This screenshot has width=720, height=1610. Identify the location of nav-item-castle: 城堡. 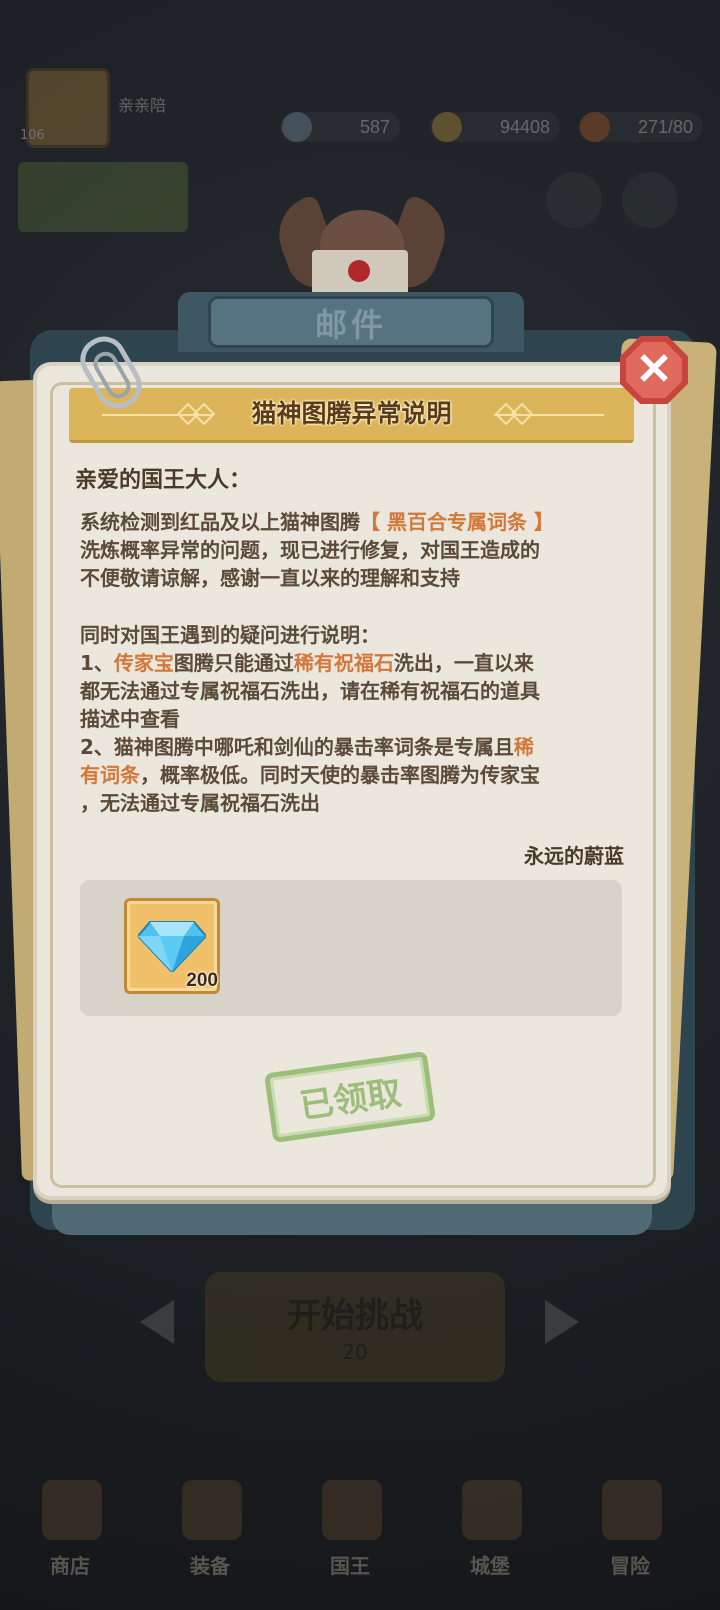
(490, 1530).